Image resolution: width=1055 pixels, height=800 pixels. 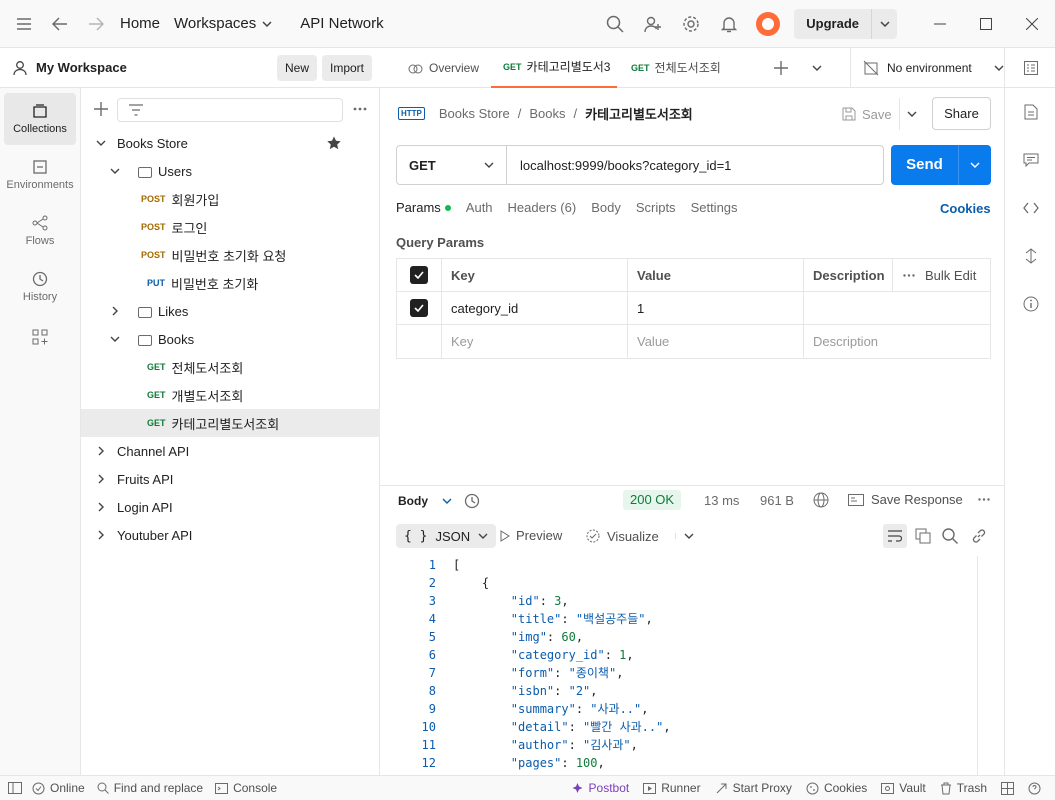 I want to click on request-item: POST 비밀번호 초기화 요청, so click(x=230, y=255).